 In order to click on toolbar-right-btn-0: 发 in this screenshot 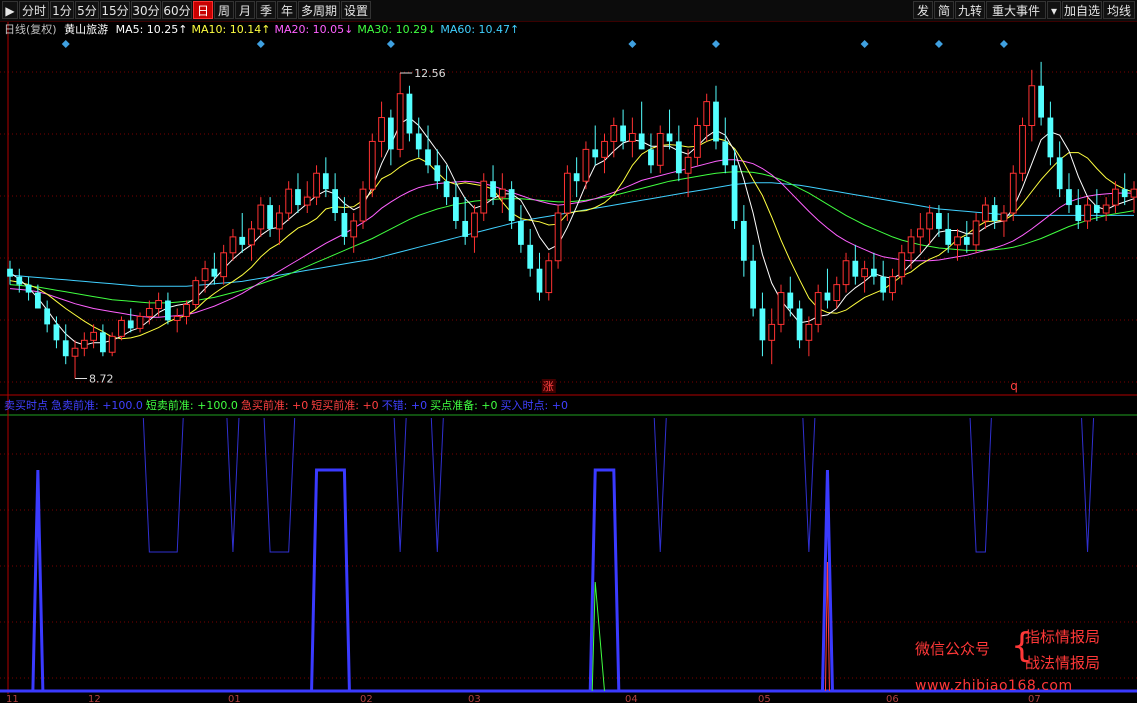, I will do `click(923, 10)`.